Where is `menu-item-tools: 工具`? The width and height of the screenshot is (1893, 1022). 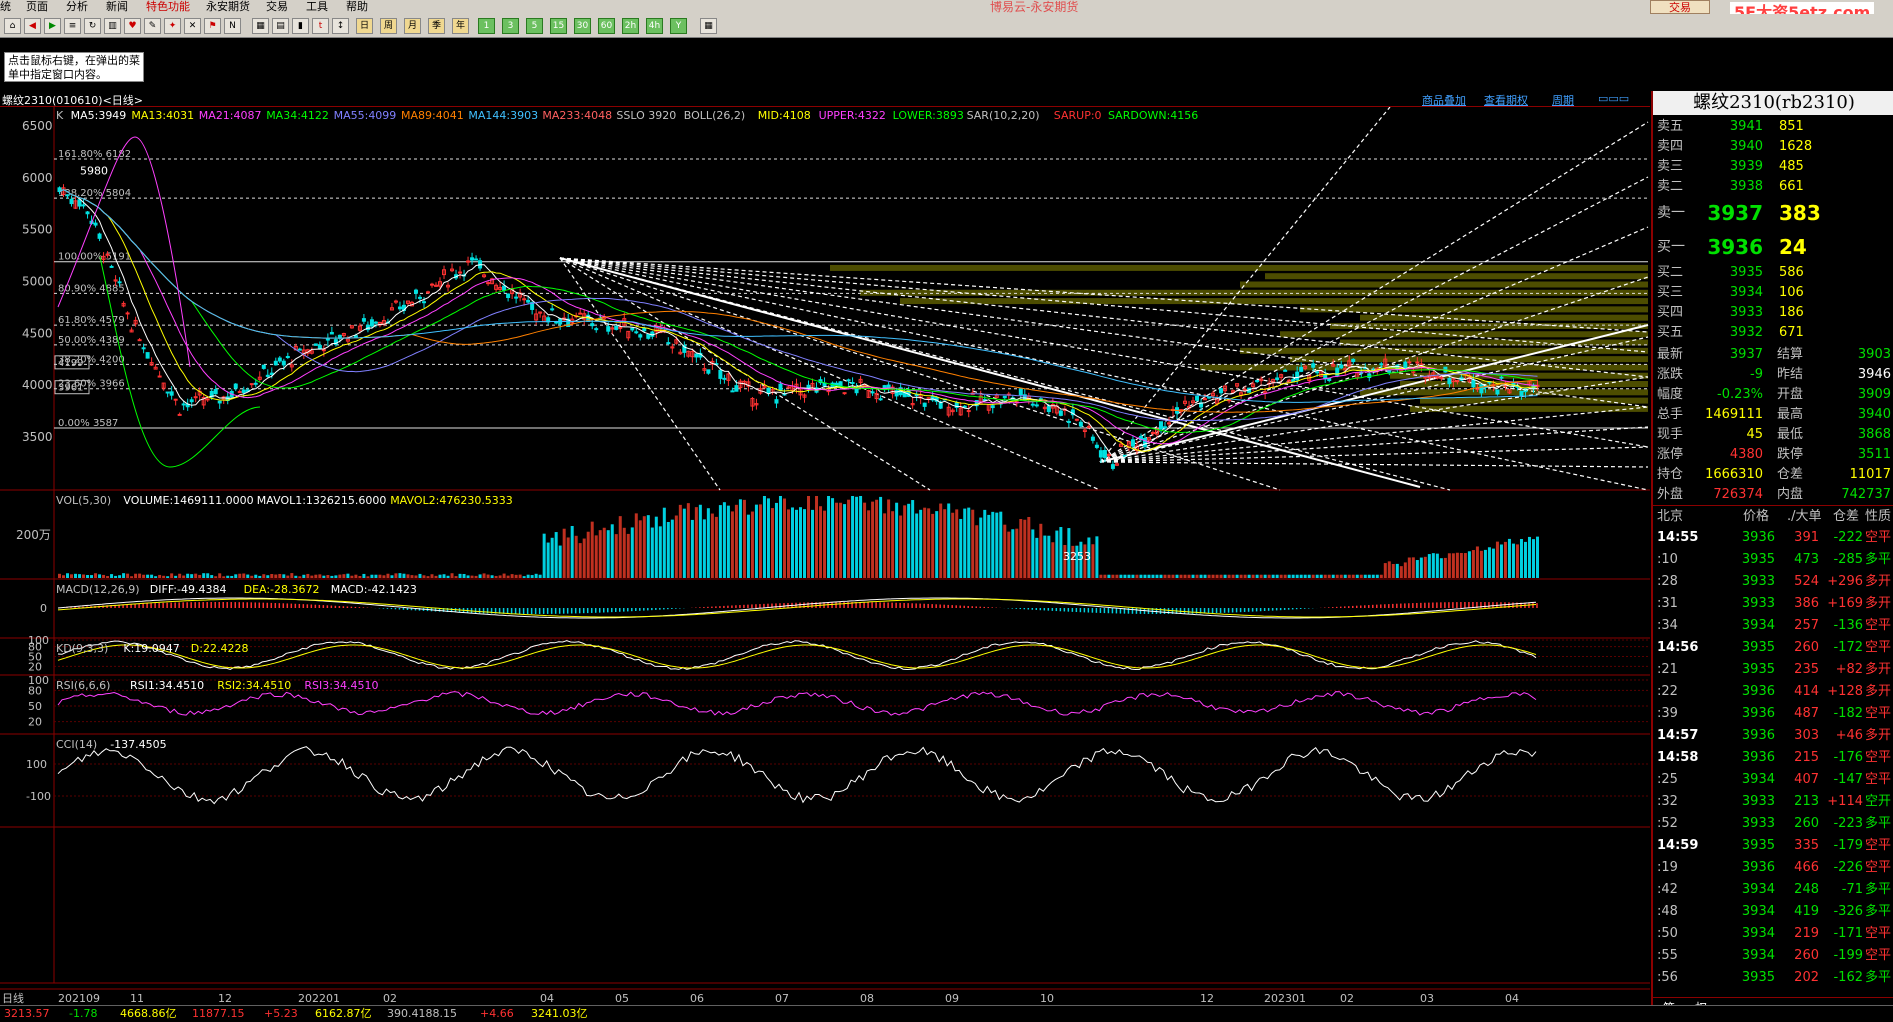
menu-item-tools: 工具 is located at coordinates (317, 7).